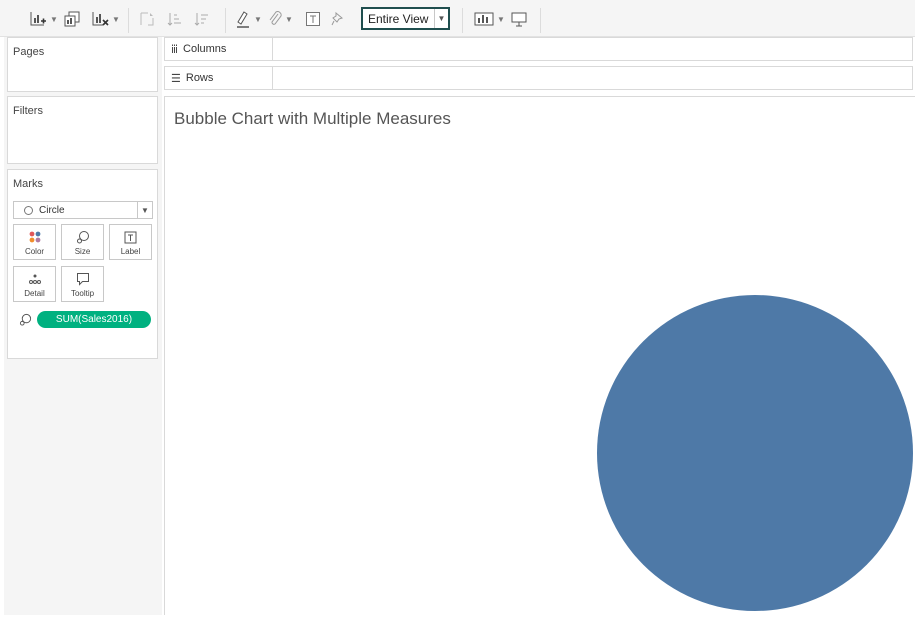  Describe the element at coordinates (199, 78) in the screenshot. I see `rows-label: Rows` at that location.